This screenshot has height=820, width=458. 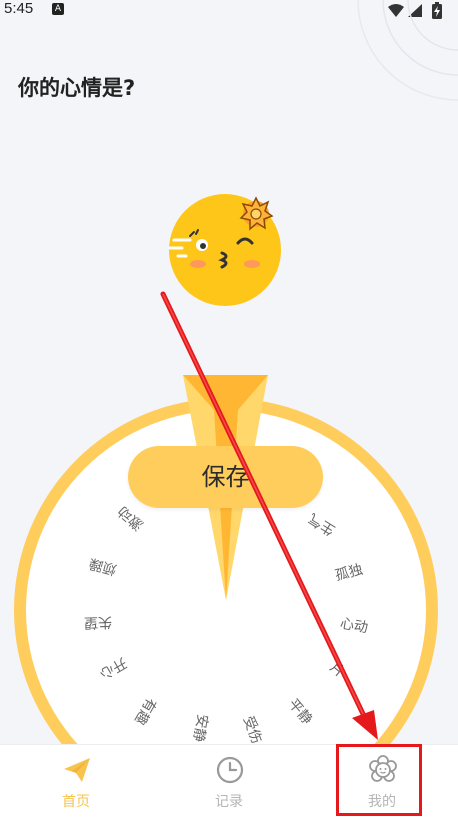 What do you see at coordinates (407, 50) in the screenshot?
I see `decorative-rings` at bounding box center [407, 50].